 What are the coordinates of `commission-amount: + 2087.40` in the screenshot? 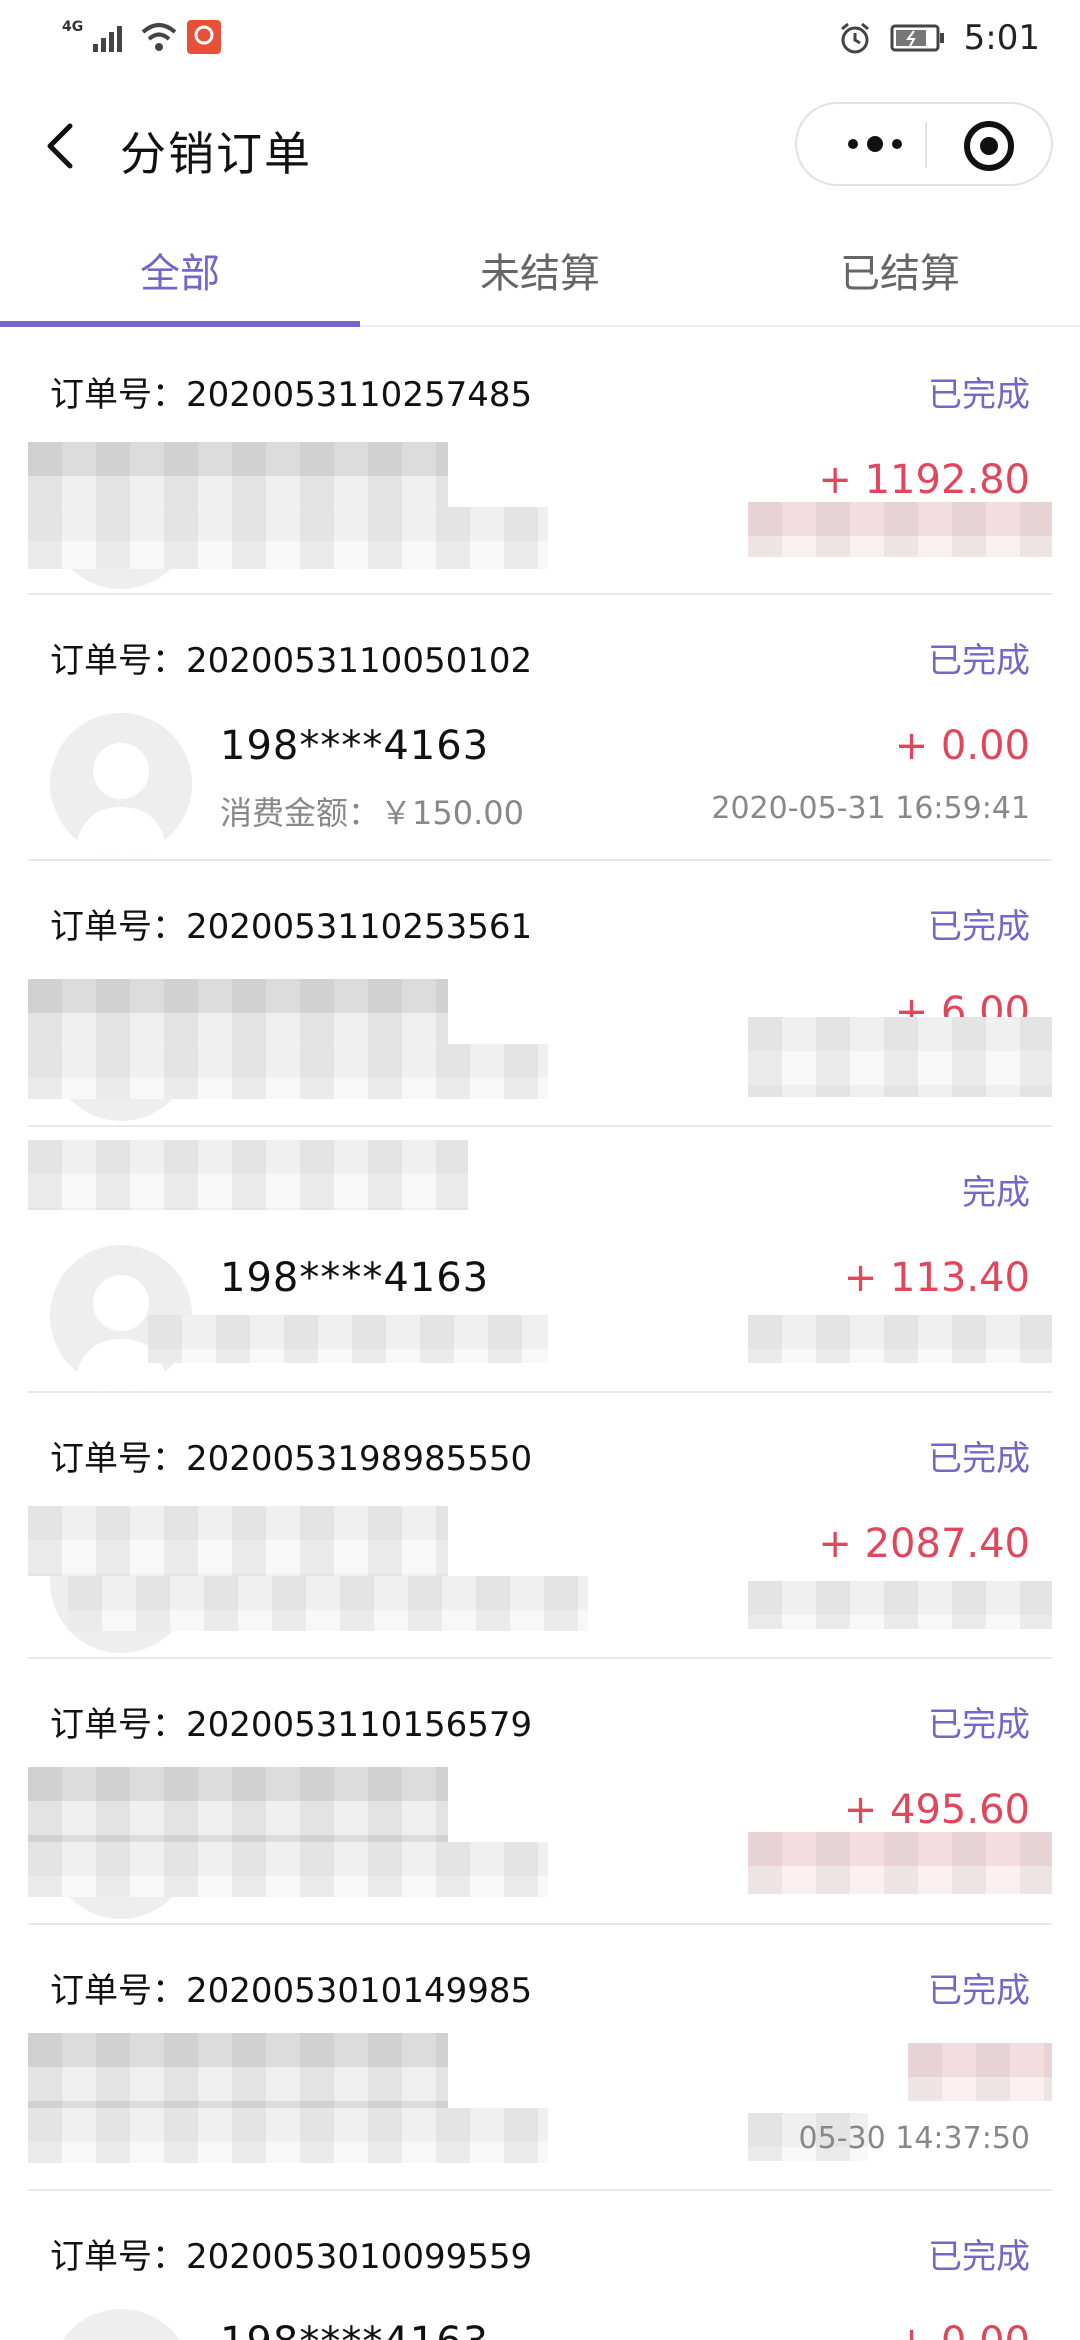 It's located at (924, 1544).